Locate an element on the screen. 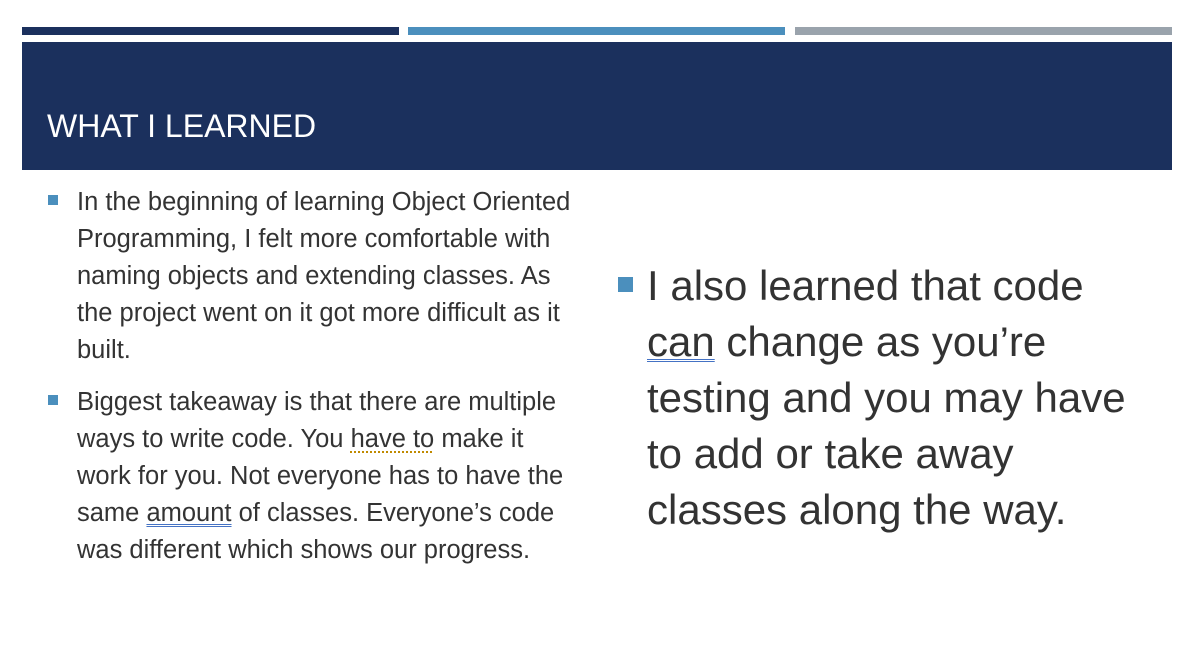 The image size is (1203, 672). accent-bar-blue is located at coordinates (596, 31).